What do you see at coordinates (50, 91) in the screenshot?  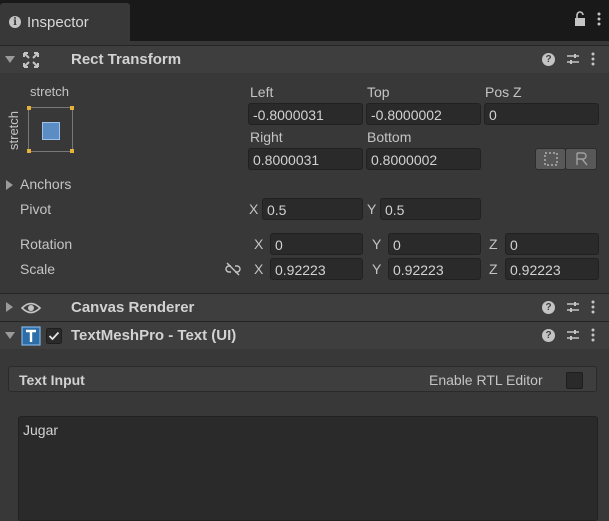 I see `anchor-h-label: stretch` at bounding box center [50, 91].